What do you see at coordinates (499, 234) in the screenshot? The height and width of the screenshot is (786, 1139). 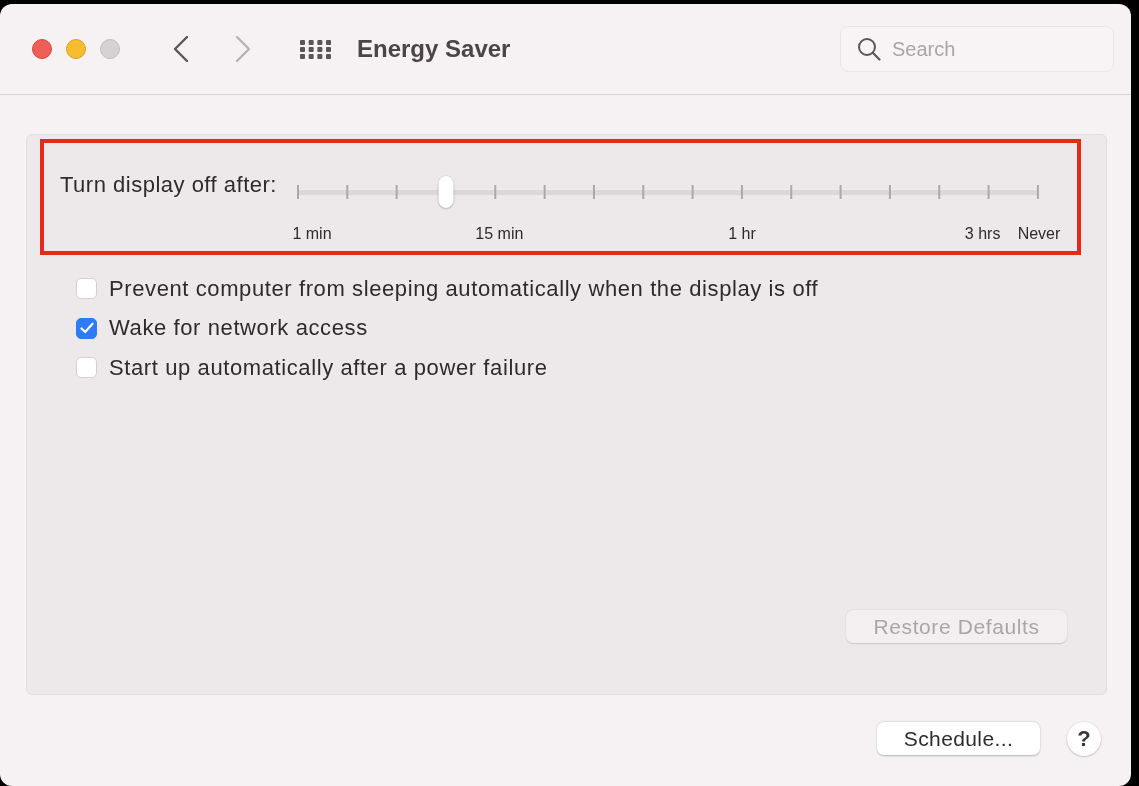 I see `scale-label: 15 min` at bounding box center [499, 234].